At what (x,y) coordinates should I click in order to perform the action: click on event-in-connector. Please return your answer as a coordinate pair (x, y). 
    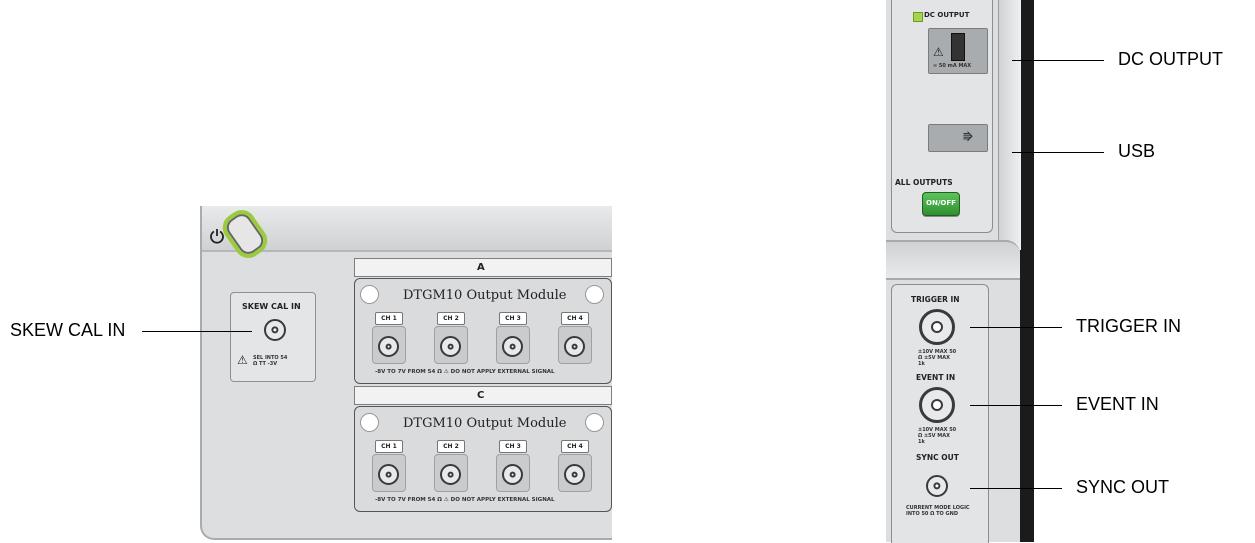
    Looking at the image, I should click on (937, 405).